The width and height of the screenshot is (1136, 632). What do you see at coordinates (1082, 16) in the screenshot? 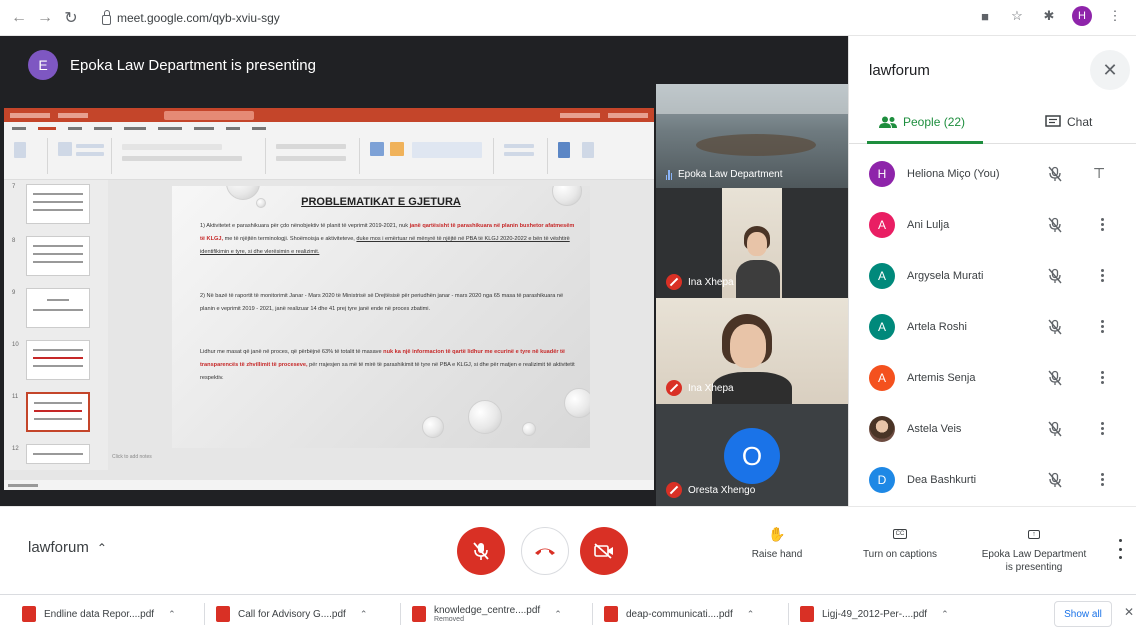
I see `profile-avatar: H` at bounding box center [1082, 16].